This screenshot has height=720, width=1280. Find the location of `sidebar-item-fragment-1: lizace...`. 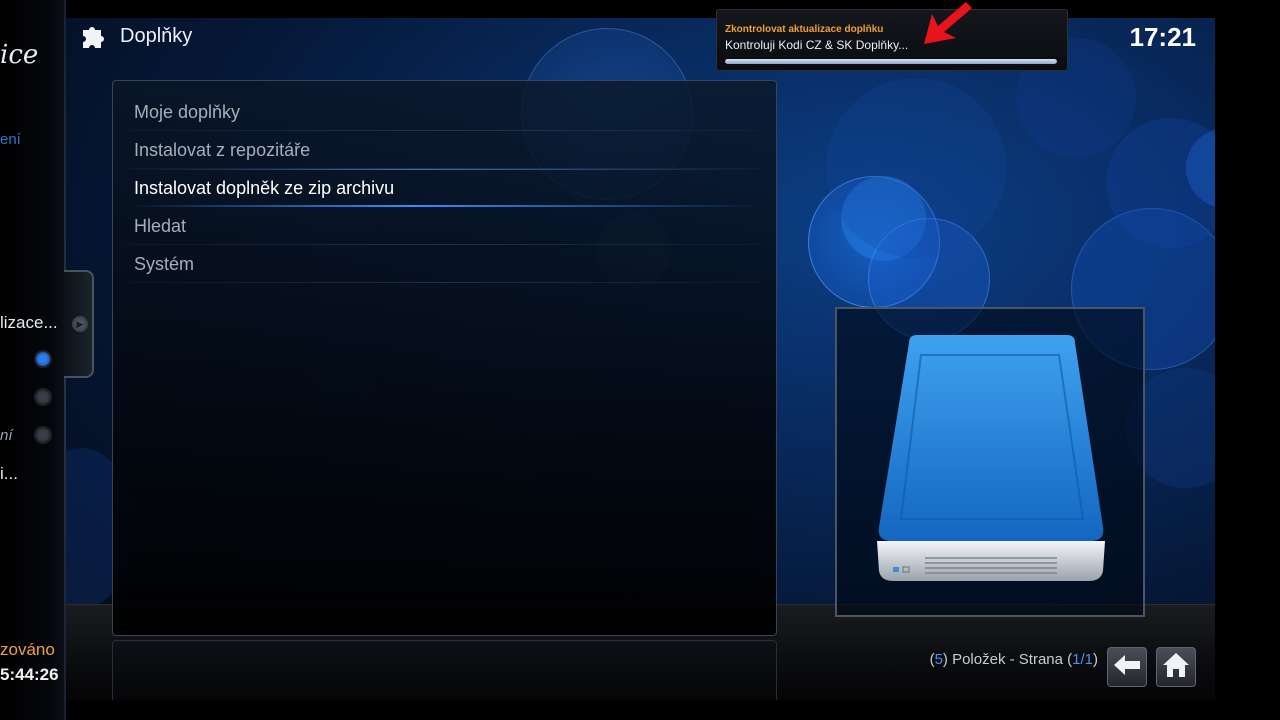

sidebar-item-fragment-1: lizace... is located at coordinates (29, 323).